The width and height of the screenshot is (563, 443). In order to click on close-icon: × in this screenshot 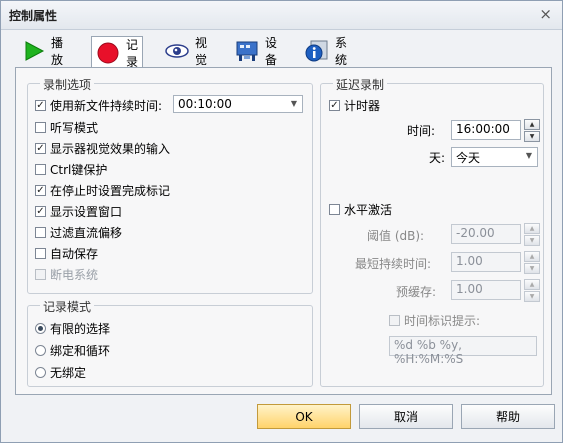, I will do `click(545, 14)`.